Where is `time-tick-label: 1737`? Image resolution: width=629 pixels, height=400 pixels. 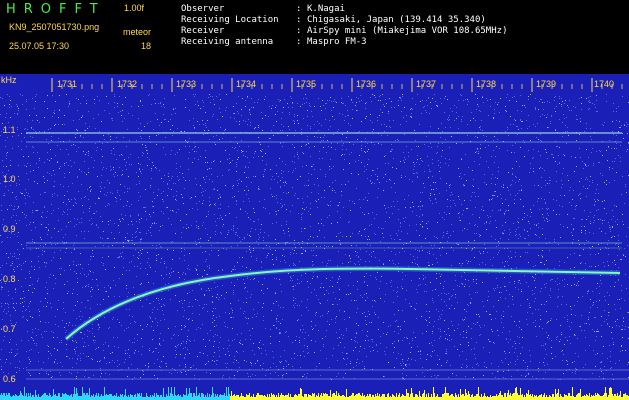
time-tick-label: 1737 is located at coordinates (426, 84).